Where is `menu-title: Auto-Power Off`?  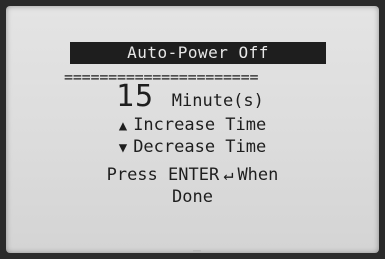
menu-title: Auto-Power Off is located at coordinates (198, 53).